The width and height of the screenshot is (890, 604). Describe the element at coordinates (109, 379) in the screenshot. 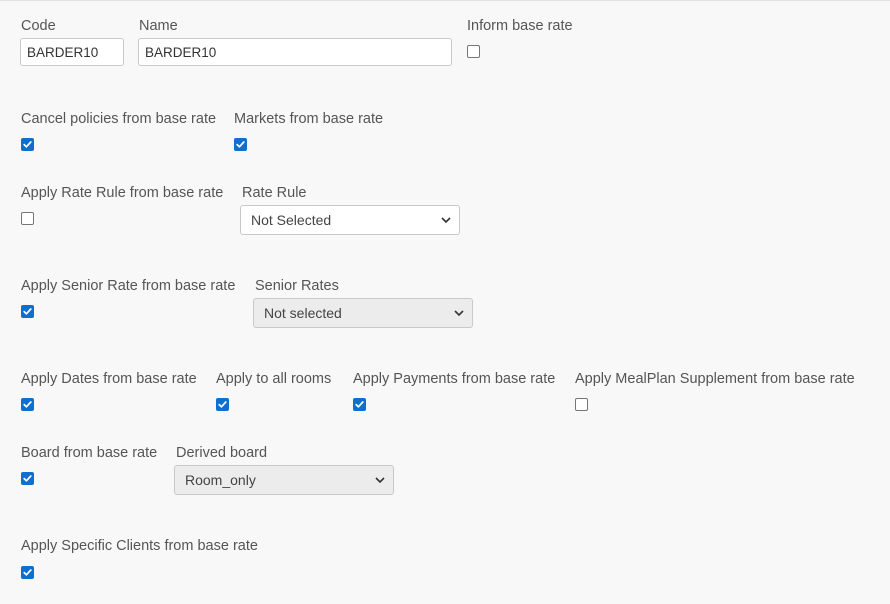

I see `apply-dates-label: Apply Dates from base rate` at that location.